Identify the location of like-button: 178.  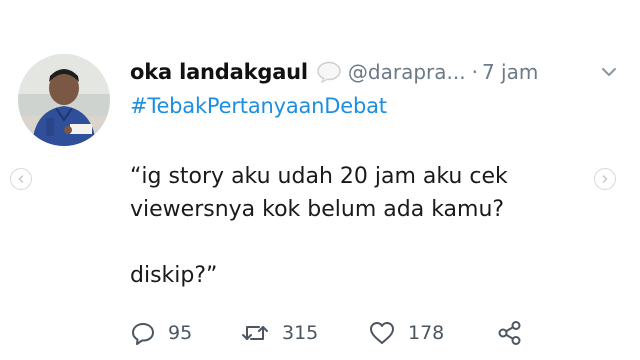
(432, 333).